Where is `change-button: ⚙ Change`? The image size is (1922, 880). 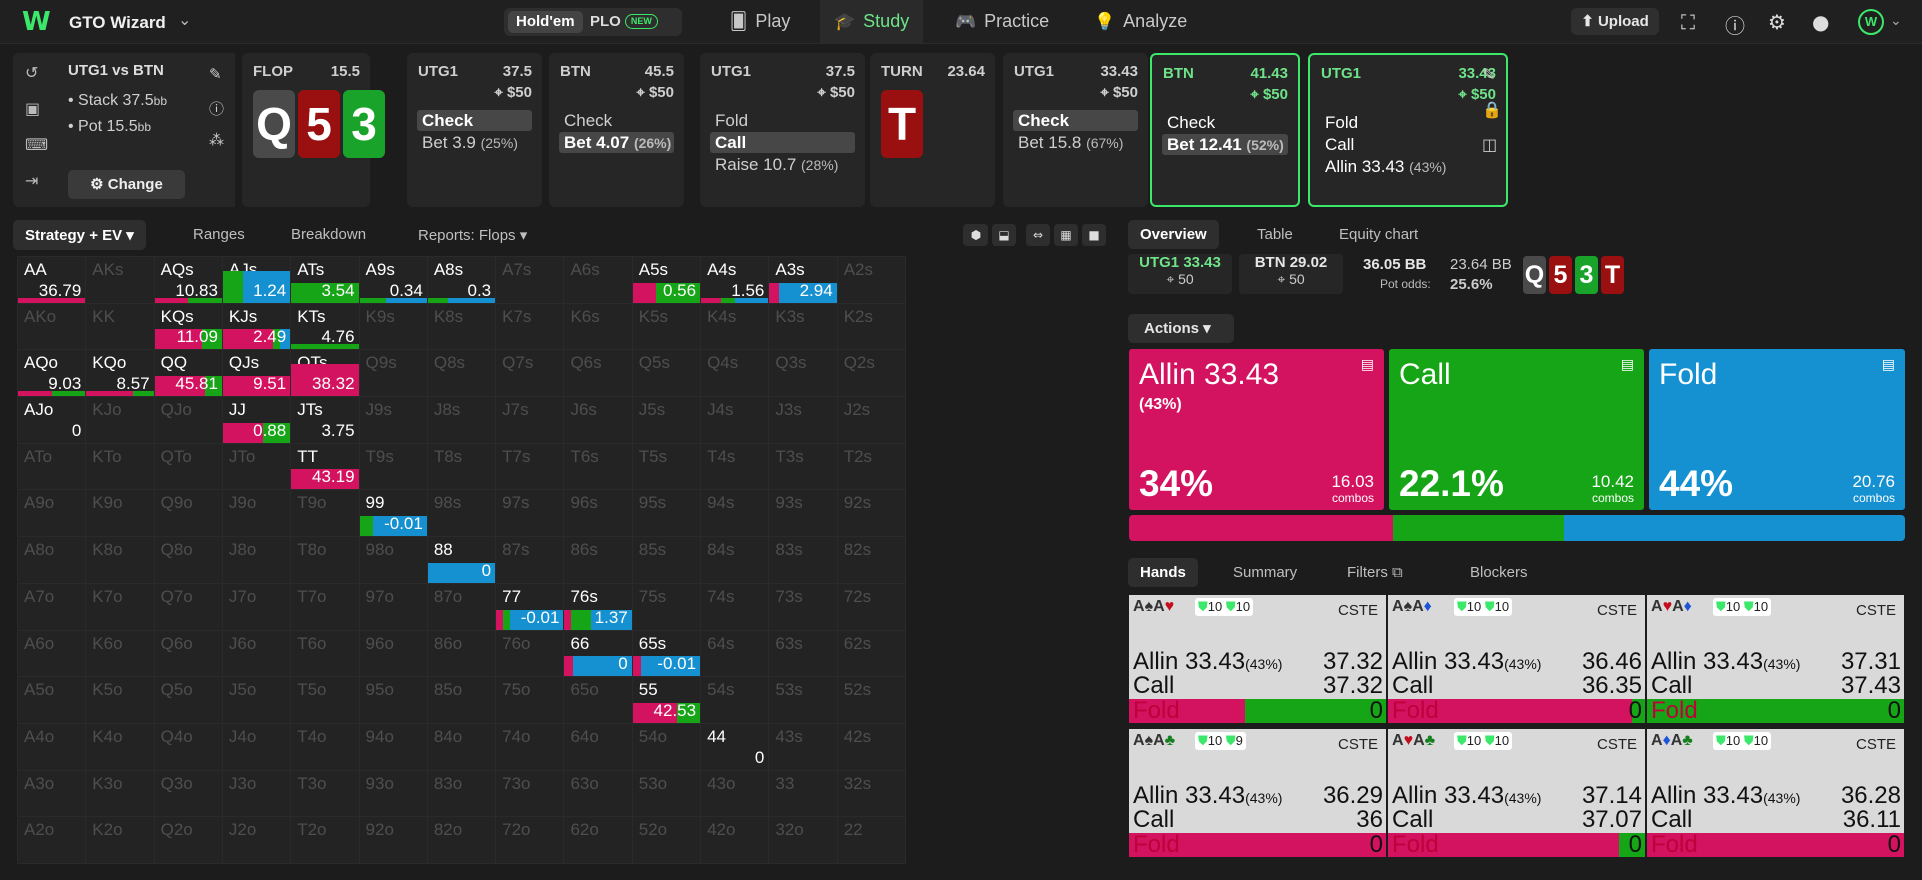
change-button: ⚙ Change is located at coordinates (126, 184).